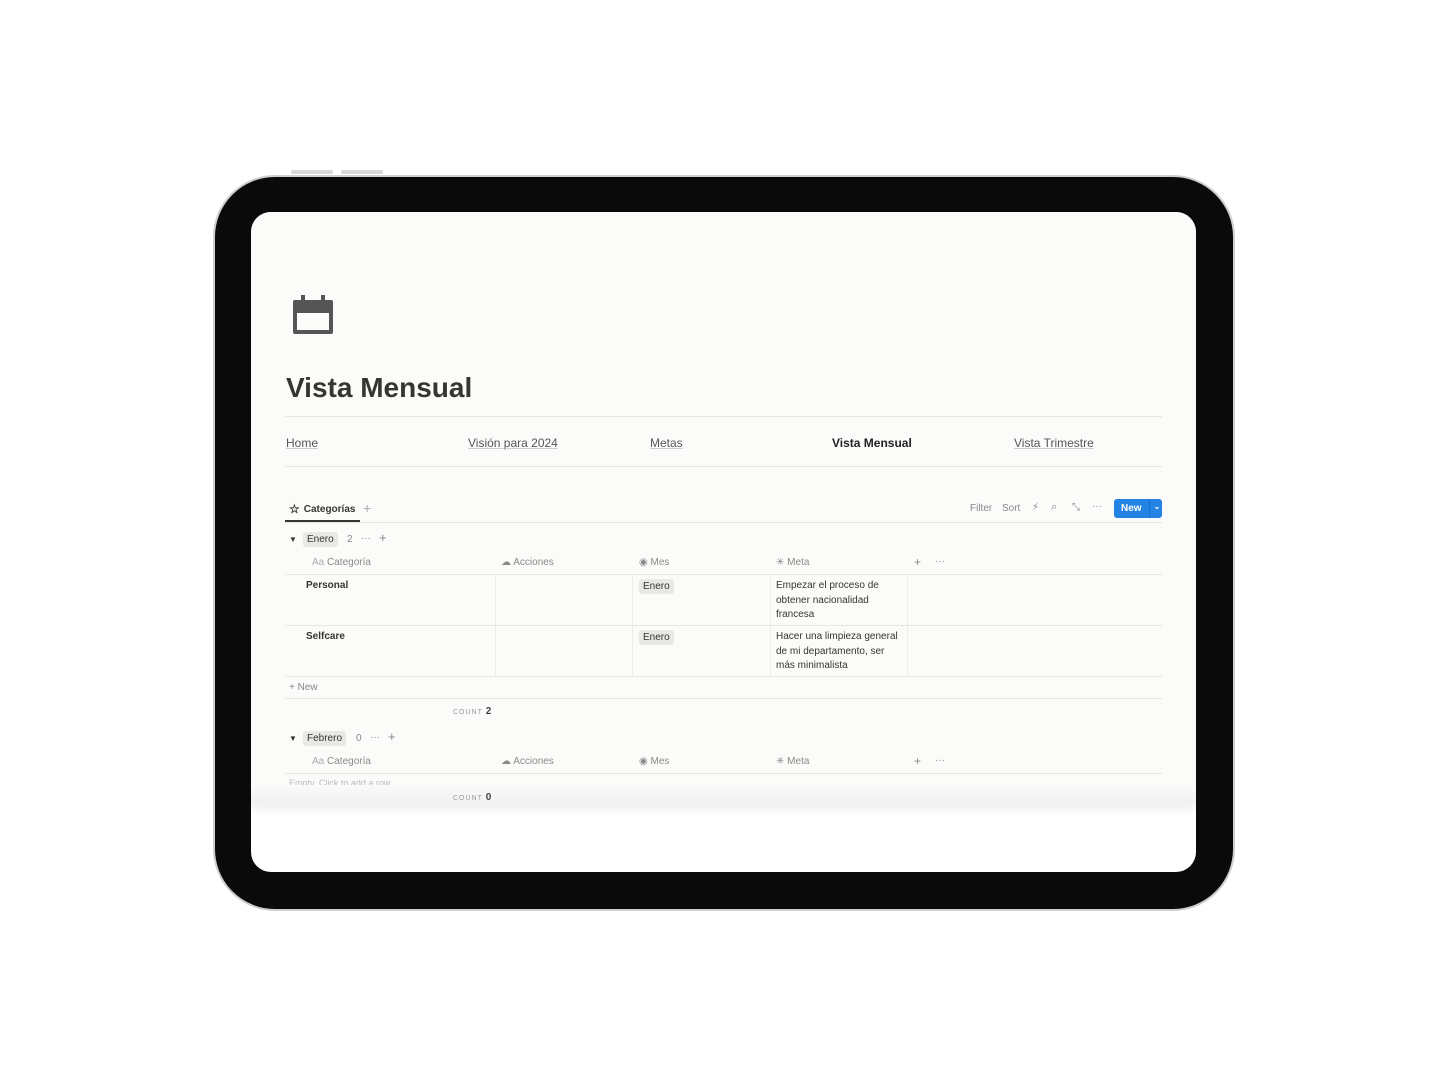  What do you see at coordinates (1076, 507) in the screenshot?
I see `expand-icon: ⤡` at bounding box center [1076, 507].